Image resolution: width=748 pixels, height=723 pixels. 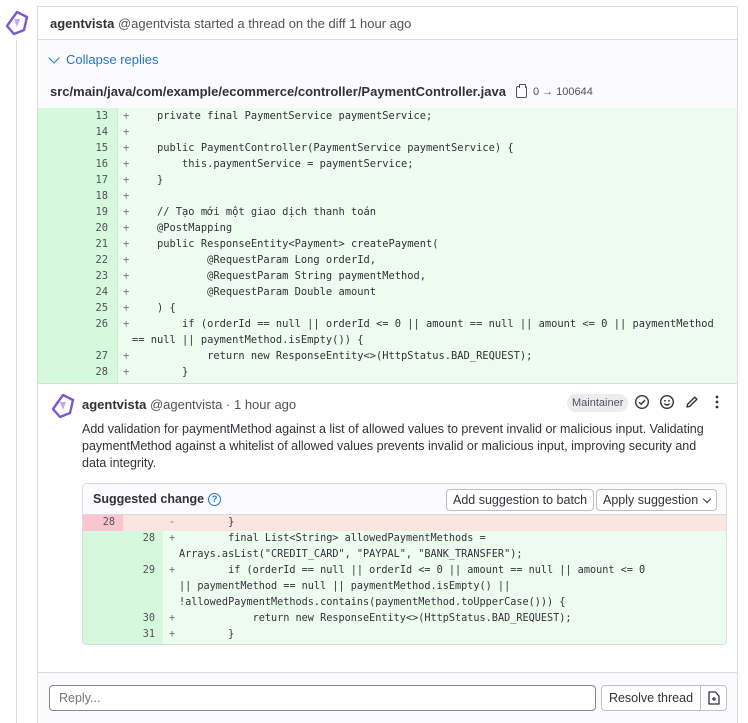 What do you see at coordinates (562, 92) in the screenshot?
I see `file-mode-change: 0 → 100644` at bounding box center [562, 92].